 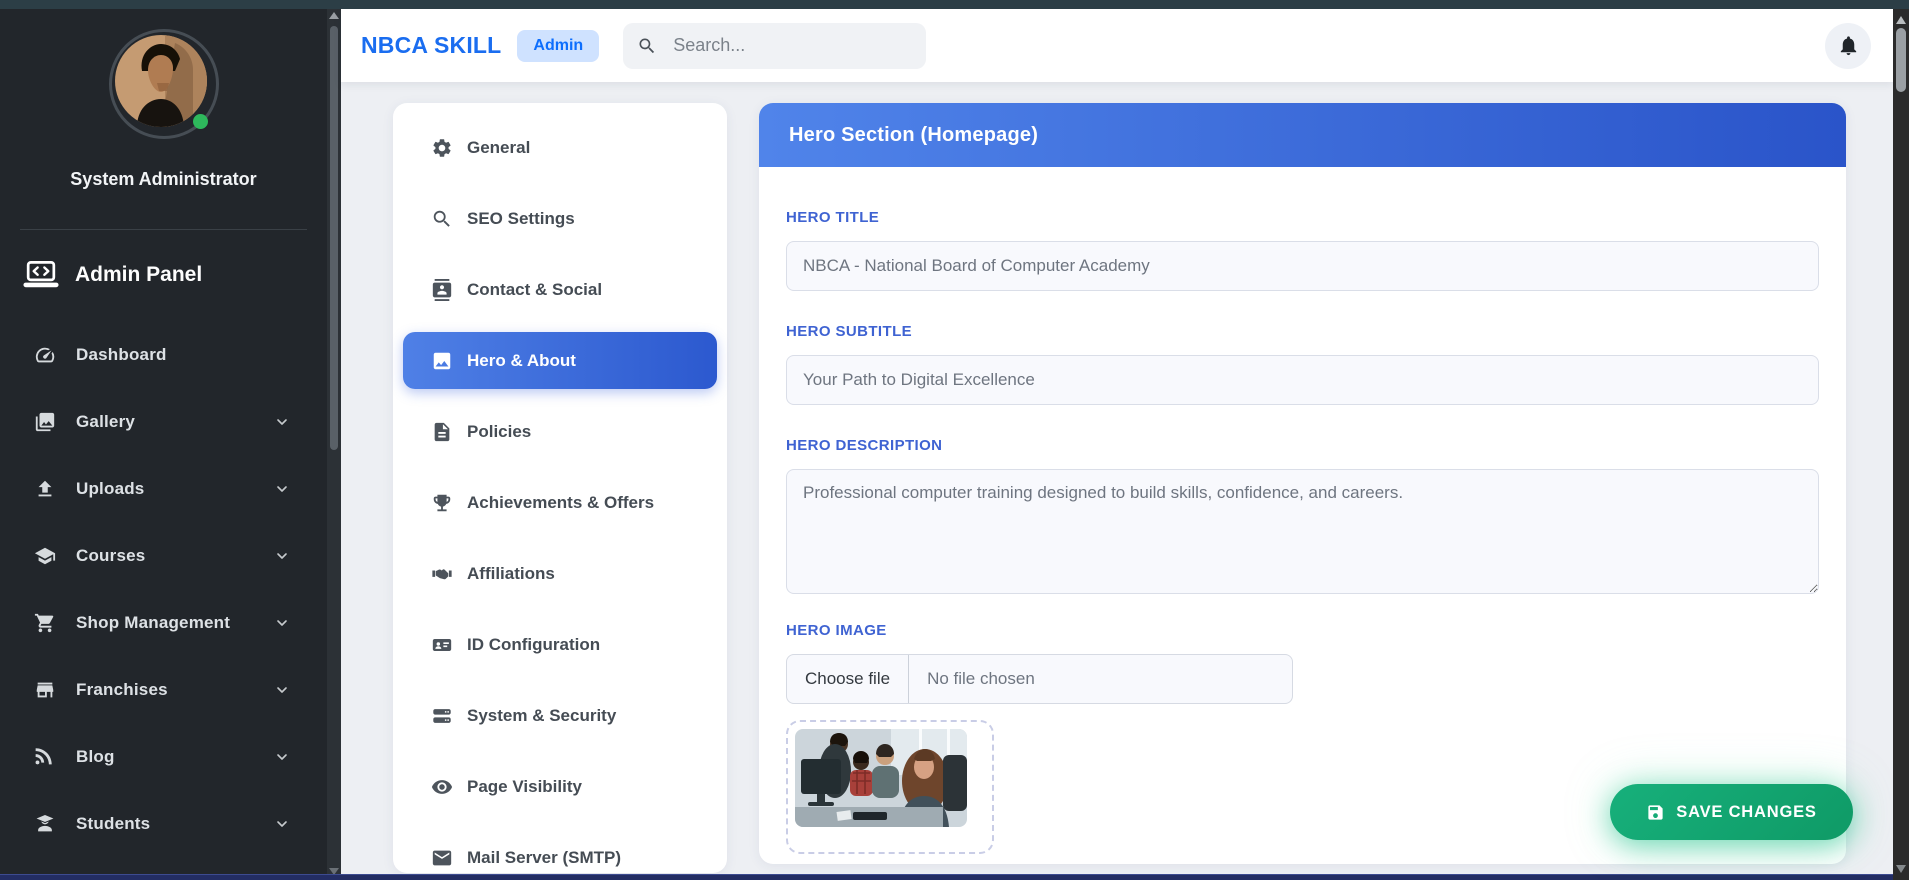 I want to click on hero-title-label: HERO TITLE, so click(x=833, y=217).